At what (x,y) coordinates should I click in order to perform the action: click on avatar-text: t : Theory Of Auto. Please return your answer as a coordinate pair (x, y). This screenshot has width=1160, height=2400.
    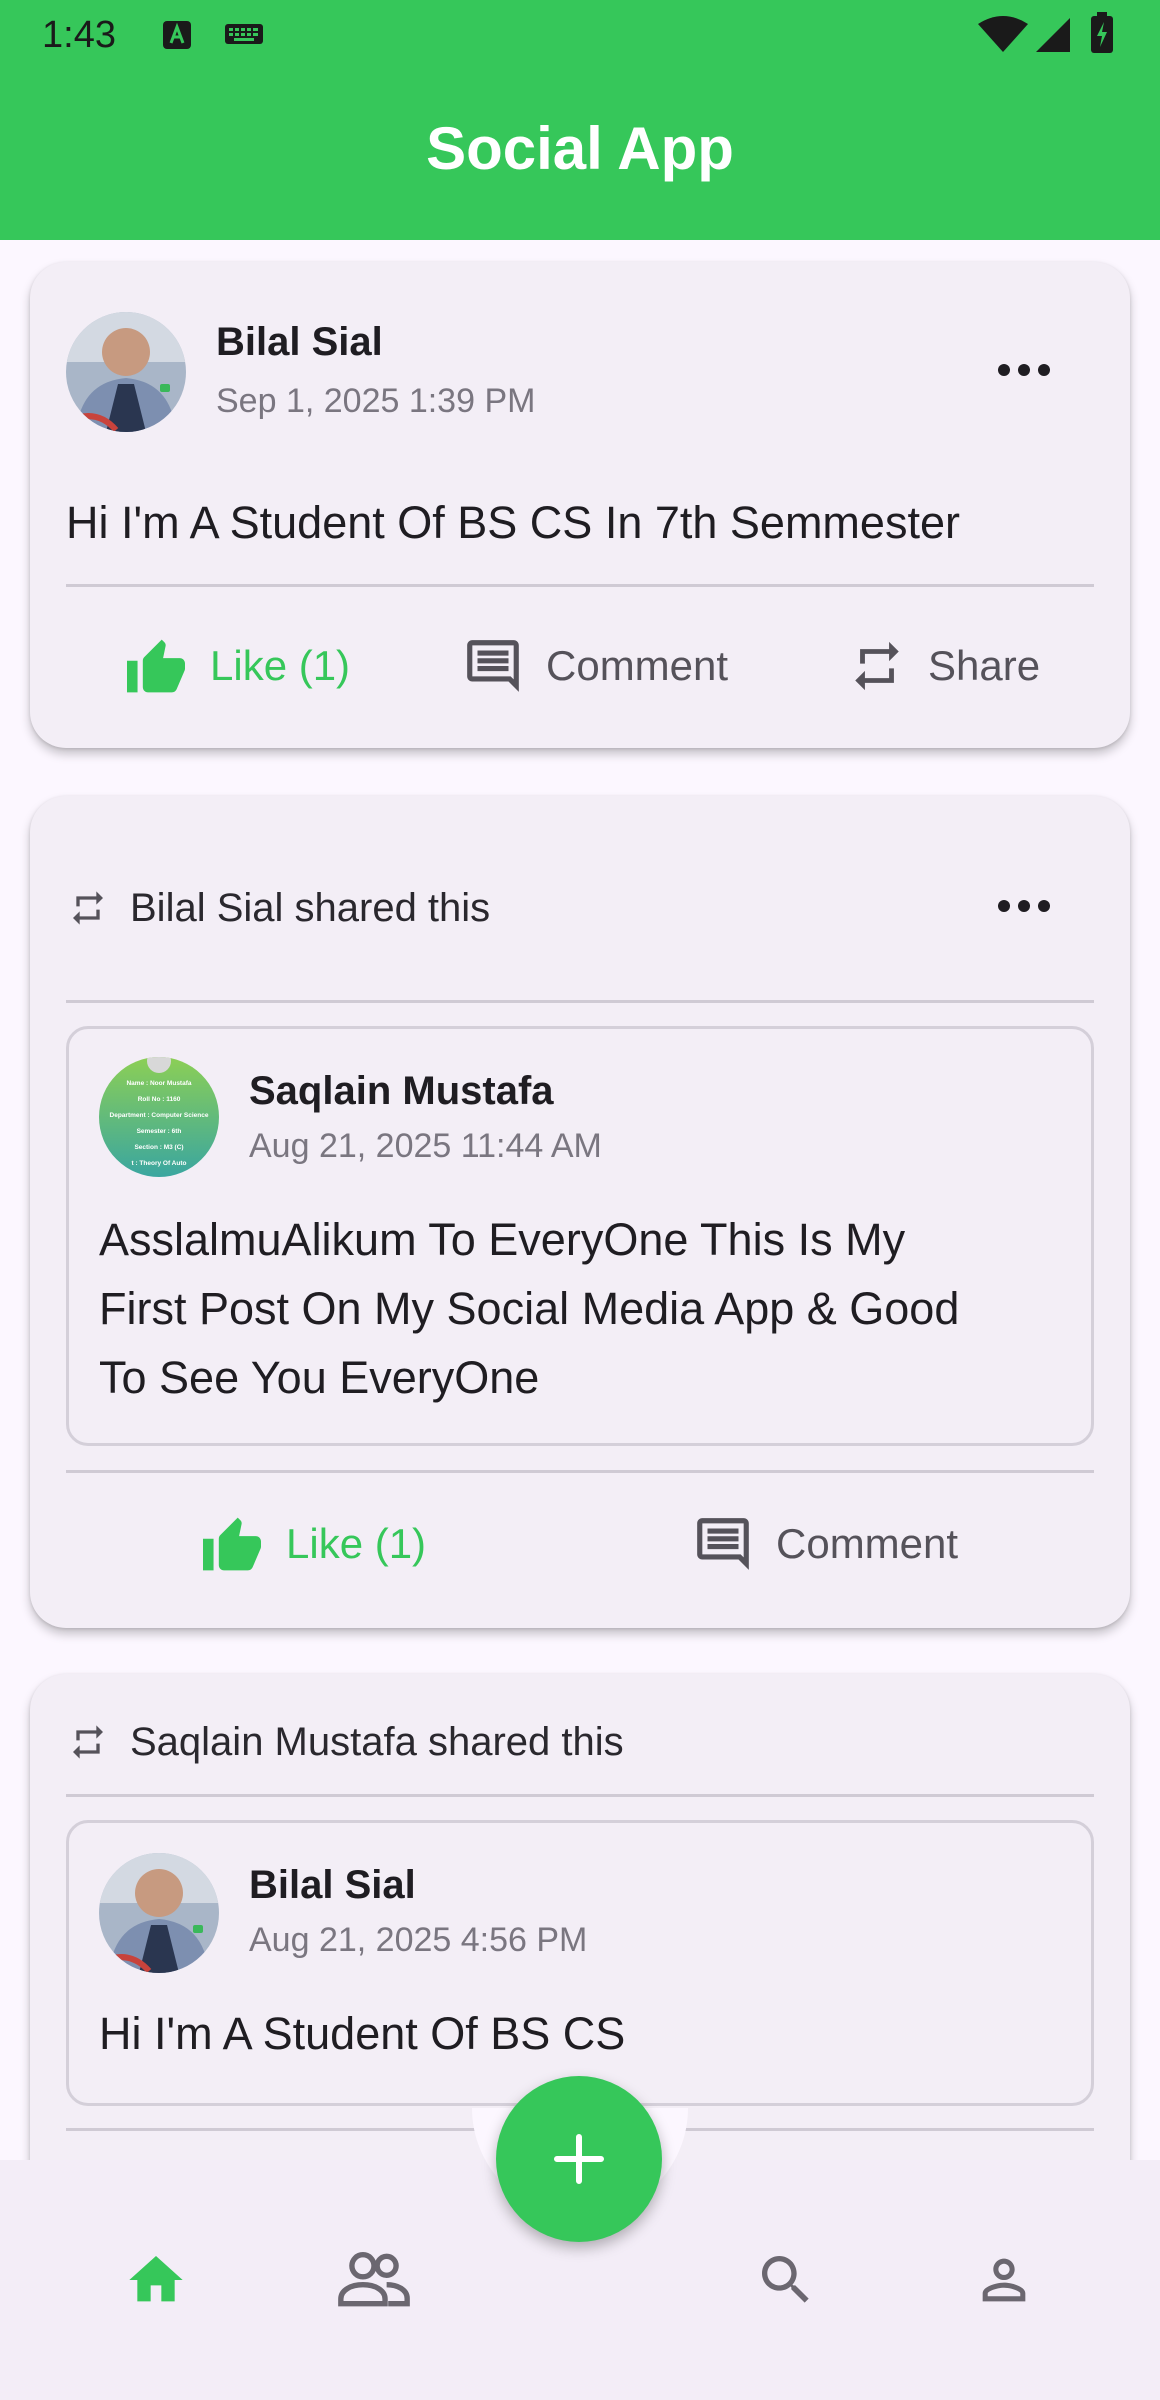
    Looking at the image, I should click on (158, 1163).